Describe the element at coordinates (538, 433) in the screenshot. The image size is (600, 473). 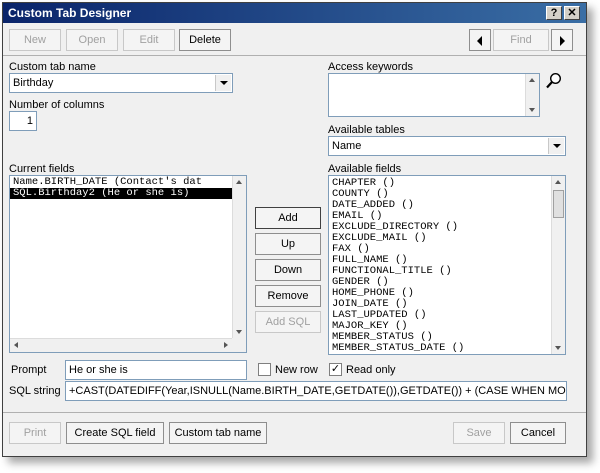
I see `cancel-button: Cancel` at that location.